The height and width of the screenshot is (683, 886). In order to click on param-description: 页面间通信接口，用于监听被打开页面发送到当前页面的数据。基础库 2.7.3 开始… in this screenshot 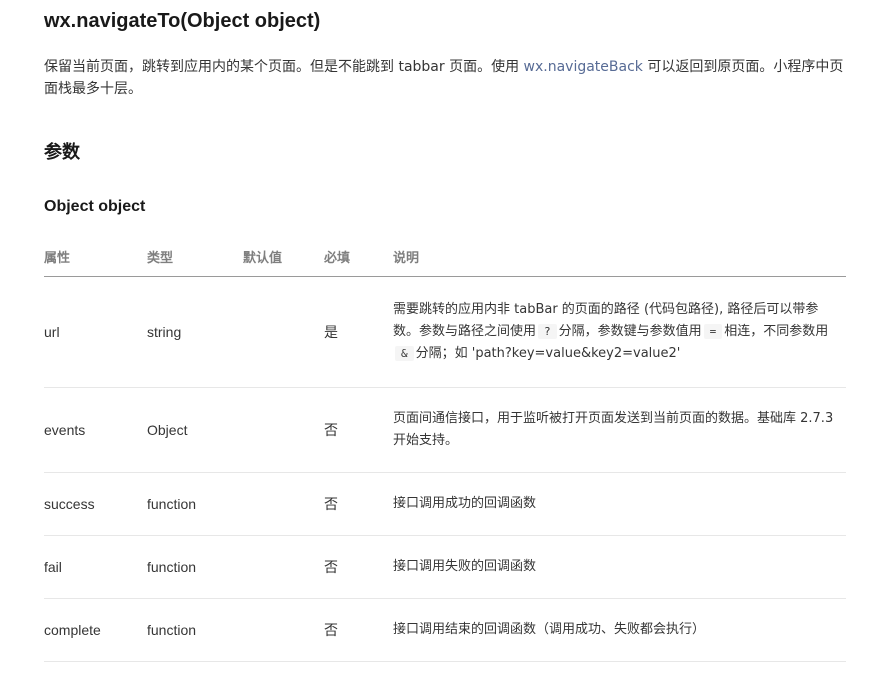, I will do `click(619, 430)`.